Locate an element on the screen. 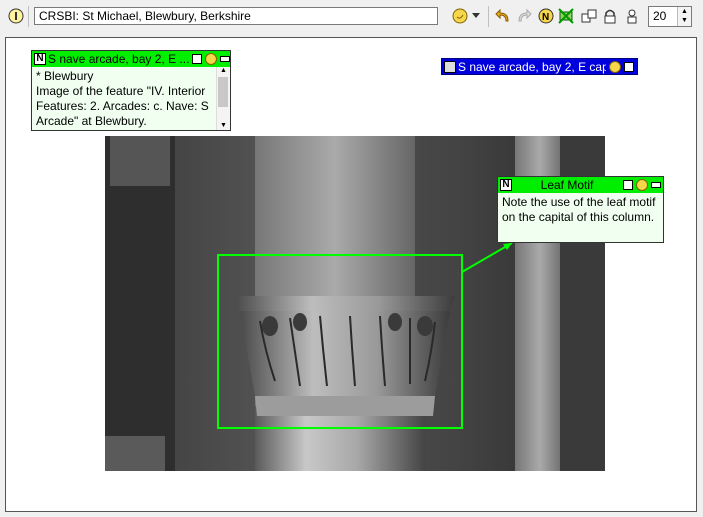 Image resolution: width=703 pixels, height=517 pixels. zoom-value: 20 is located at coordinates (660, 16).